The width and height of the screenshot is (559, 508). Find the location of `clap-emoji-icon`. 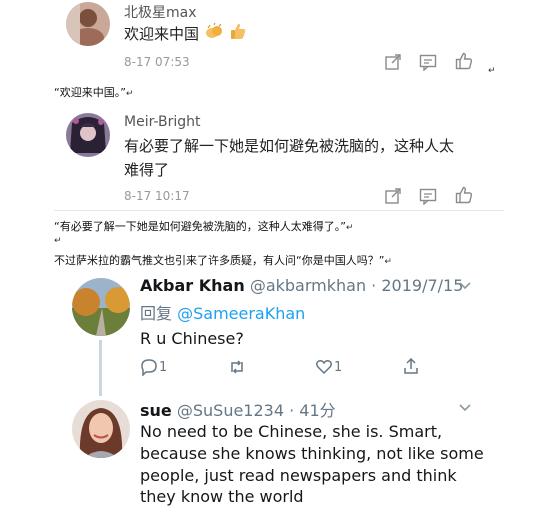

clap-emoji-icon is located at coordinates (214, 35).